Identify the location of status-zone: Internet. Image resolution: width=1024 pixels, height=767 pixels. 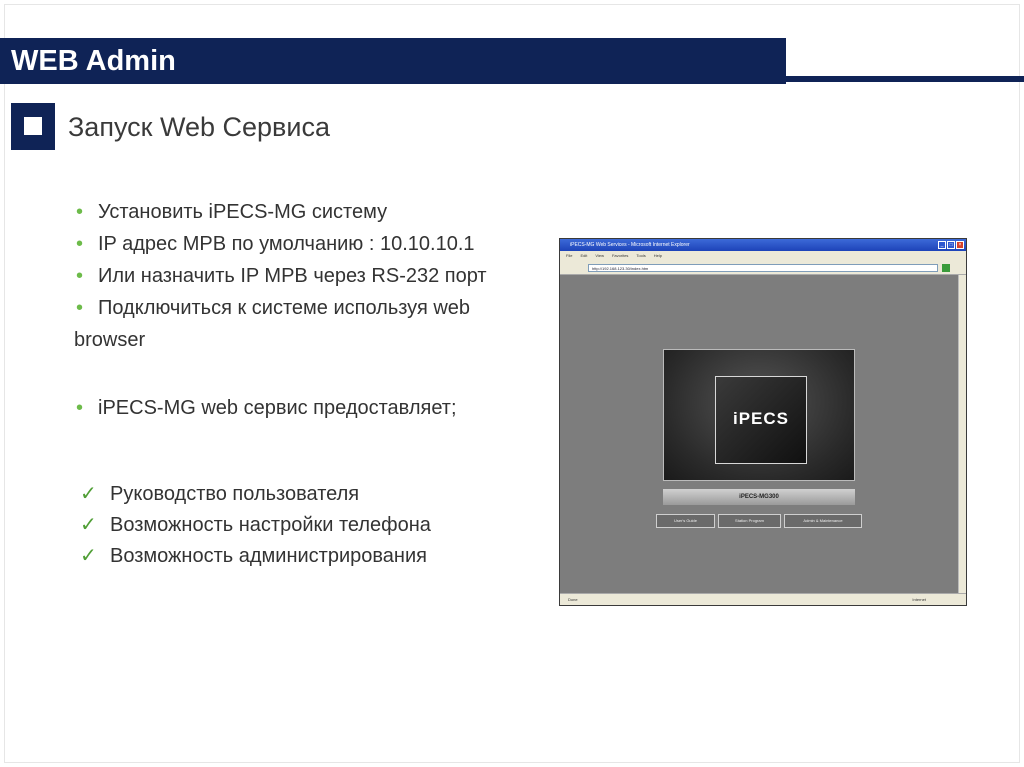
(919, 599).